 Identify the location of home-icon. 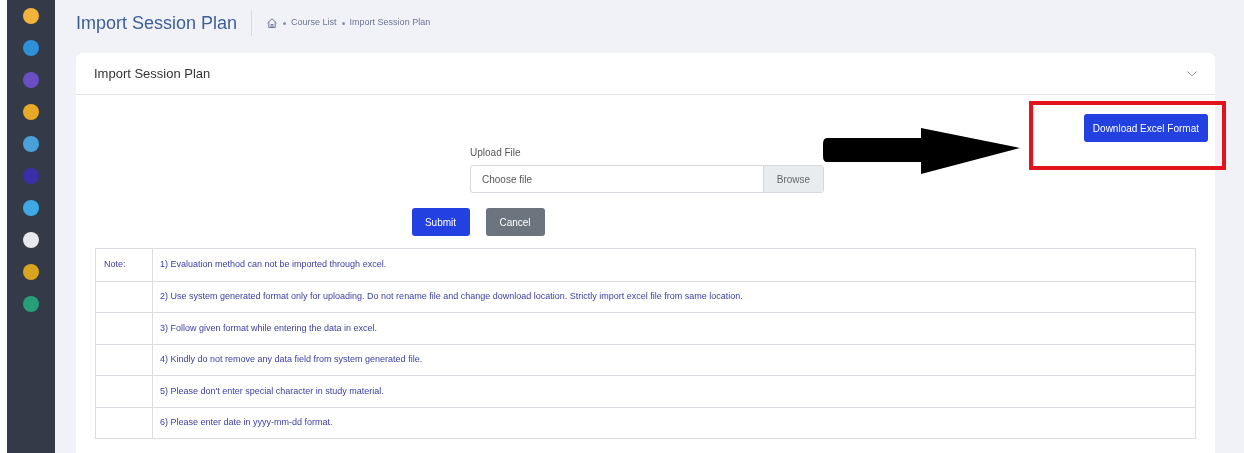
(272, 23).